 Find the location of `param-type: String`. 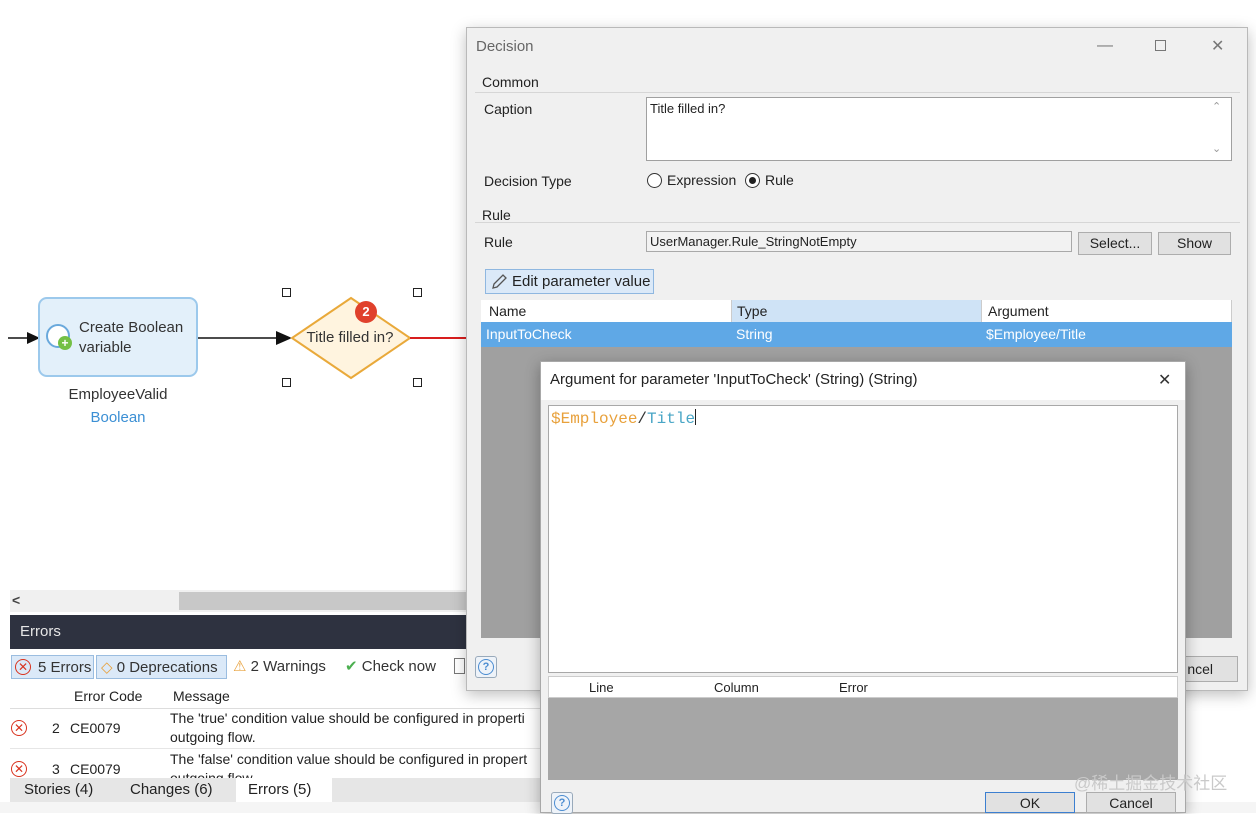

param-type: String is located at coordinates (754, 334).